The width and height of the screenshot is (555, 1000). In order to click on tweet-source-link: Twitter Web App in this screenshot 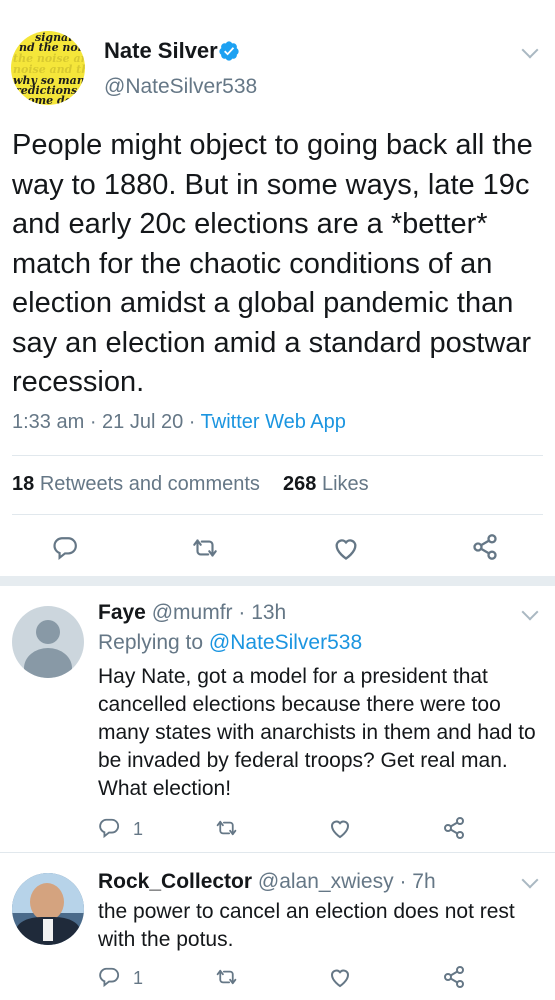, I will do `click(273, 422)`.